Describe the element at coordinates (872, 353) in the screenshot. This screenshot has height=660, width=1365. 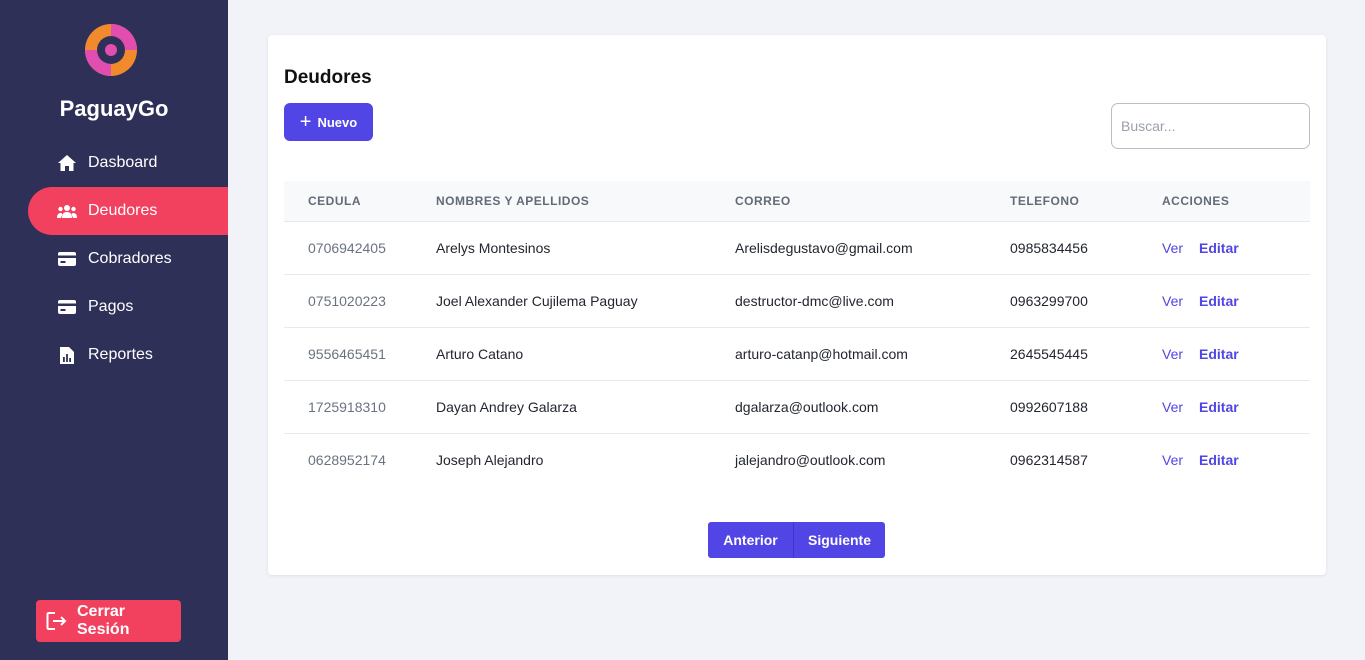
I see `cell-correo: arturo-catanp@hotmail.com` at that location.